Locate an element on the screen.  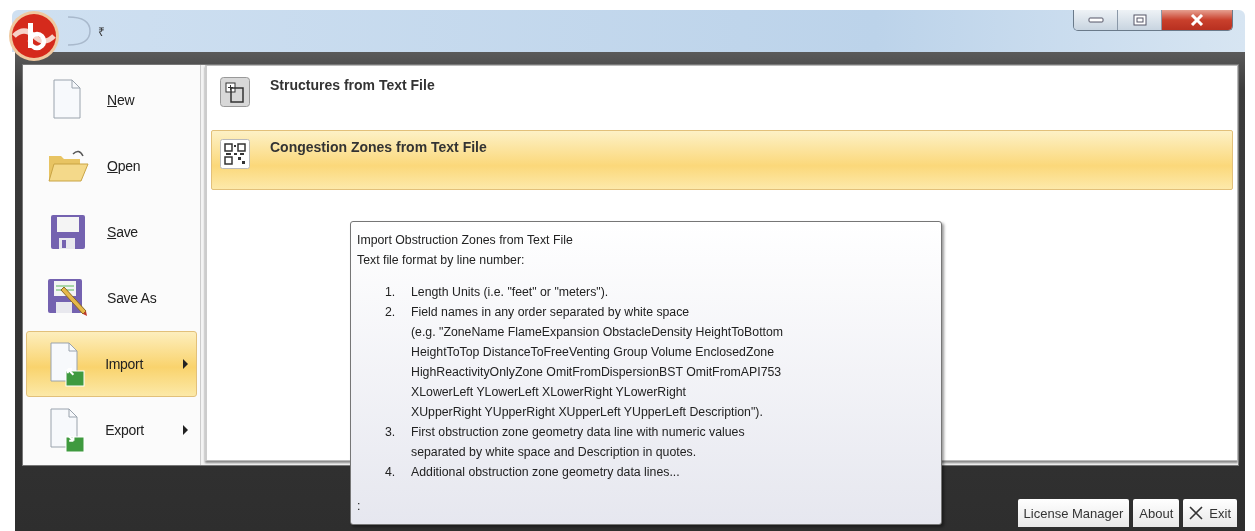
quick-access-tab-icon is located at coordinates (79, 31).